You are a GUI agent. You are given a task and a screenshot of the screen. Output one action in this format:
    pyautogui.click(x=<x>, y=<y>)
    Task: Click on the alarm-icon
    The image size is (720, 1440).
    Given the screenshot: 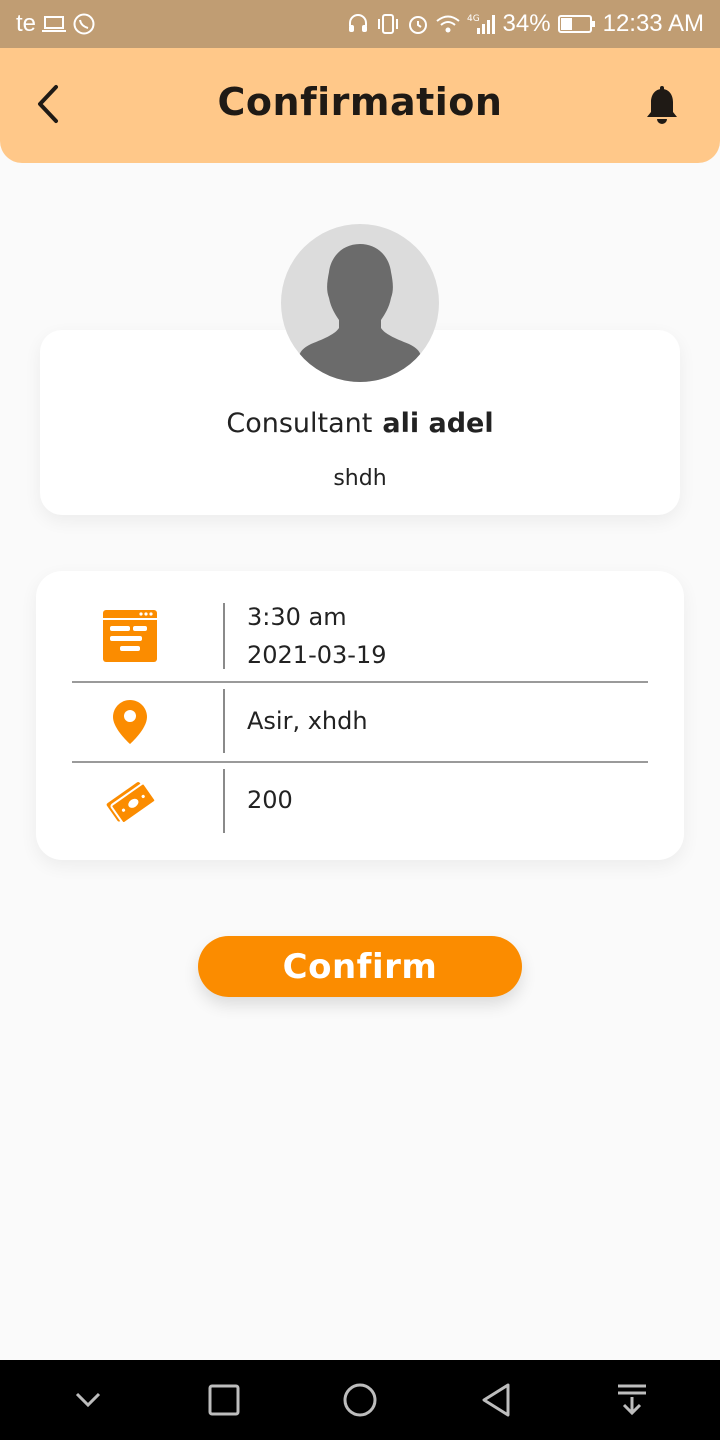 What is the action you would take?
    pyautogui.click(x=418, y=24)
    